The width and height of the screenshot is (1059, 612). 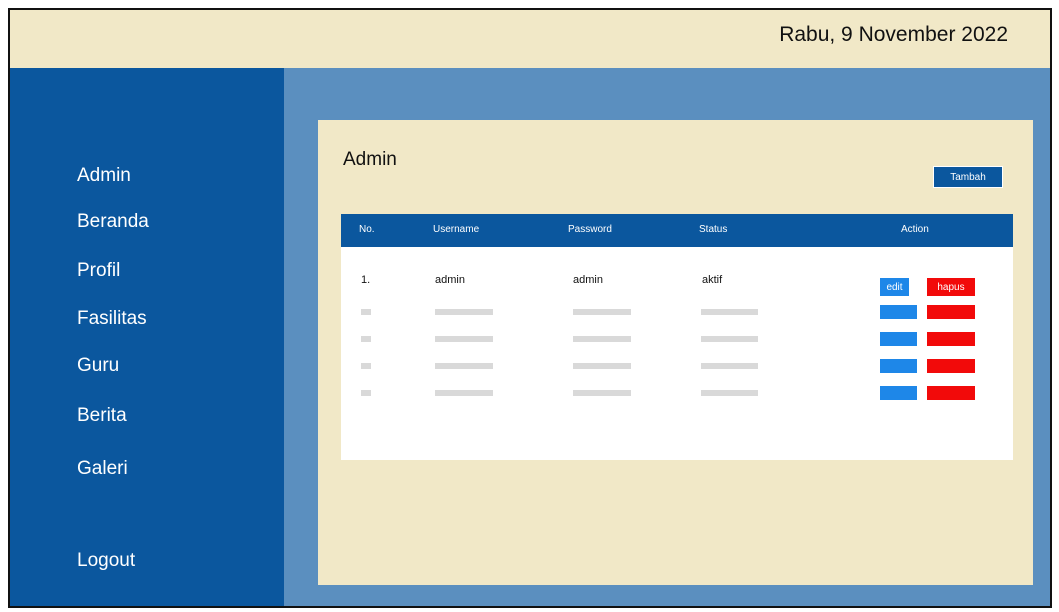 What do you see at coordinates (530, 39) in the screenshot?
I see `top-bar: Rabu, 9 November 2022` at bounding box center [530, 39].